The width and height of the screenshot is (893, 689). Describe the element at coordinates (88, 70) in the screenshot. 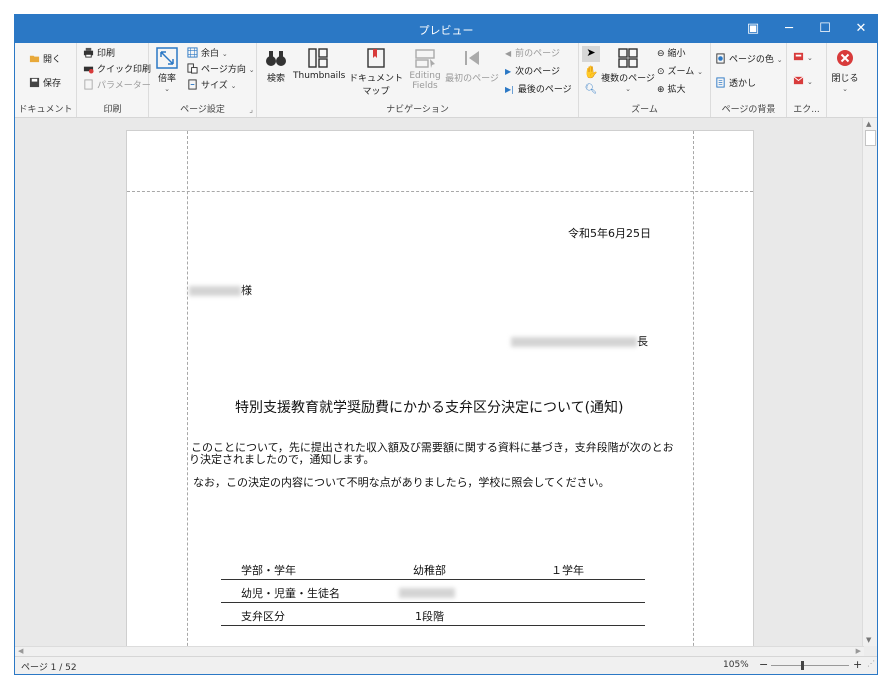

I see `quick-printer-icon` at that location.